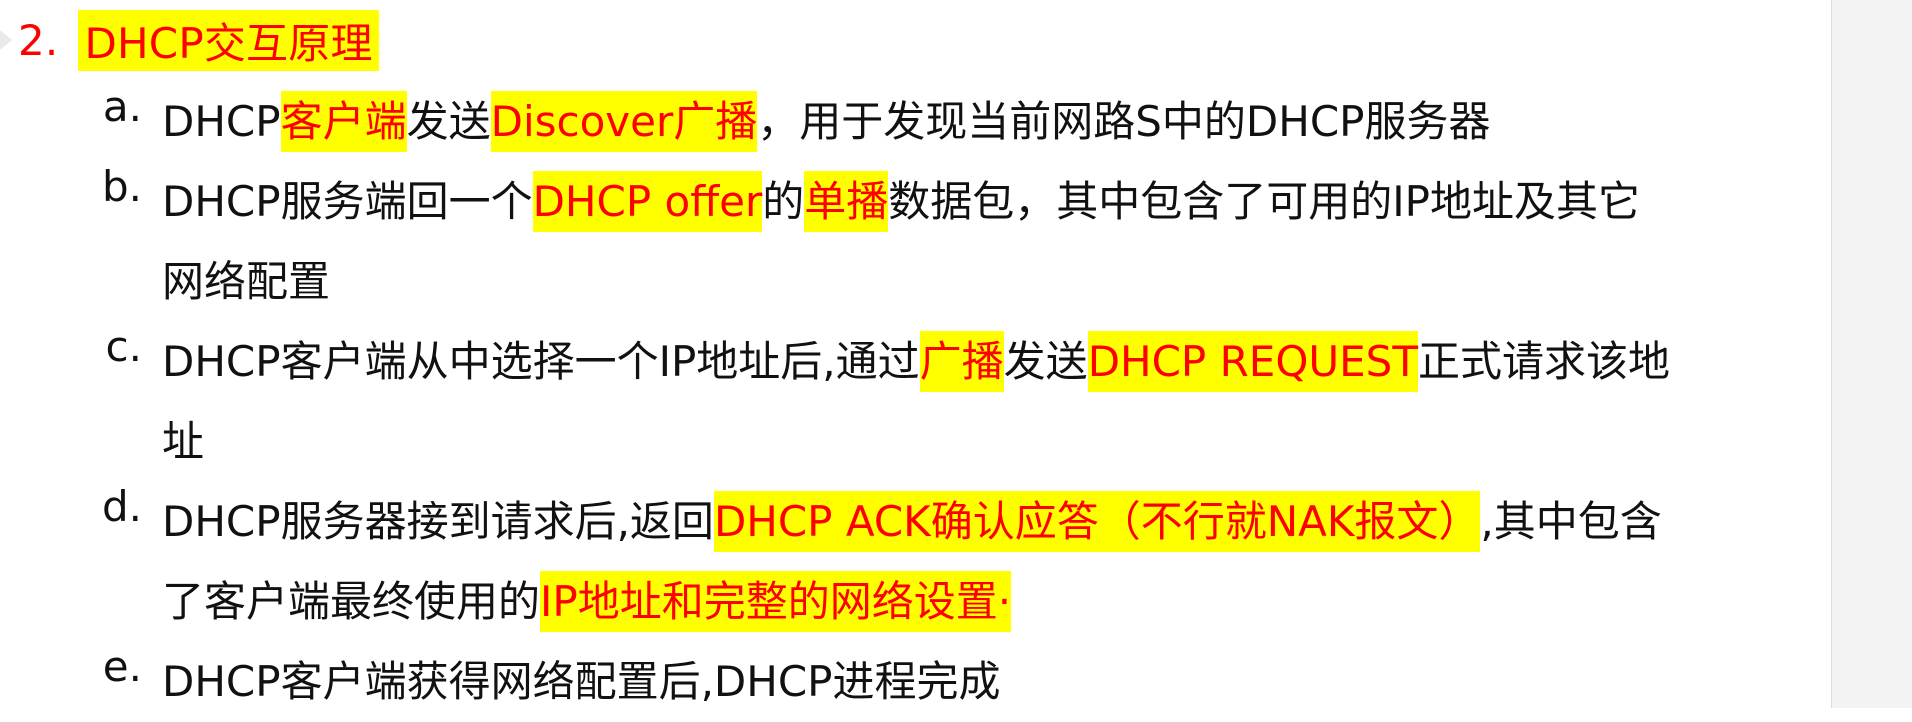 This screenshot has height=722, width=1912. I want to click on text-segment: 正式请求该地, so click(1544, 361).